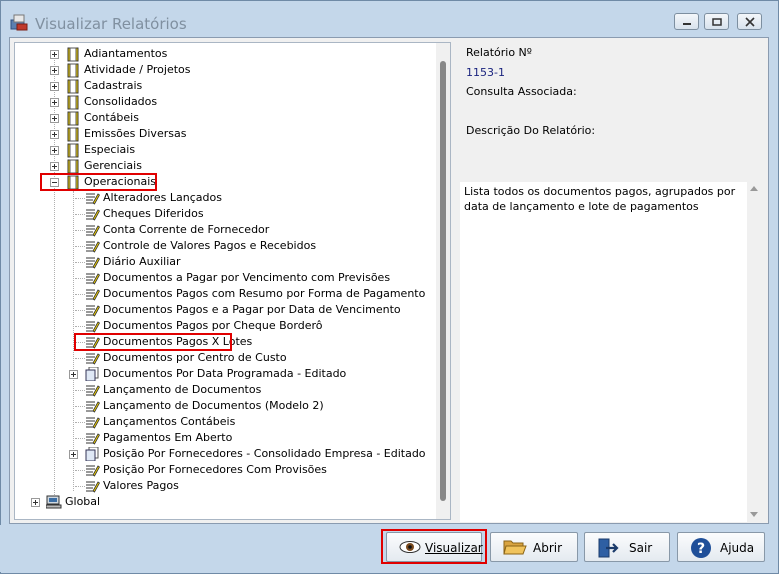 This screenshot has width=779, height=574. I want to click on tree-item-category: Adiantamentos, so click(225, 54).